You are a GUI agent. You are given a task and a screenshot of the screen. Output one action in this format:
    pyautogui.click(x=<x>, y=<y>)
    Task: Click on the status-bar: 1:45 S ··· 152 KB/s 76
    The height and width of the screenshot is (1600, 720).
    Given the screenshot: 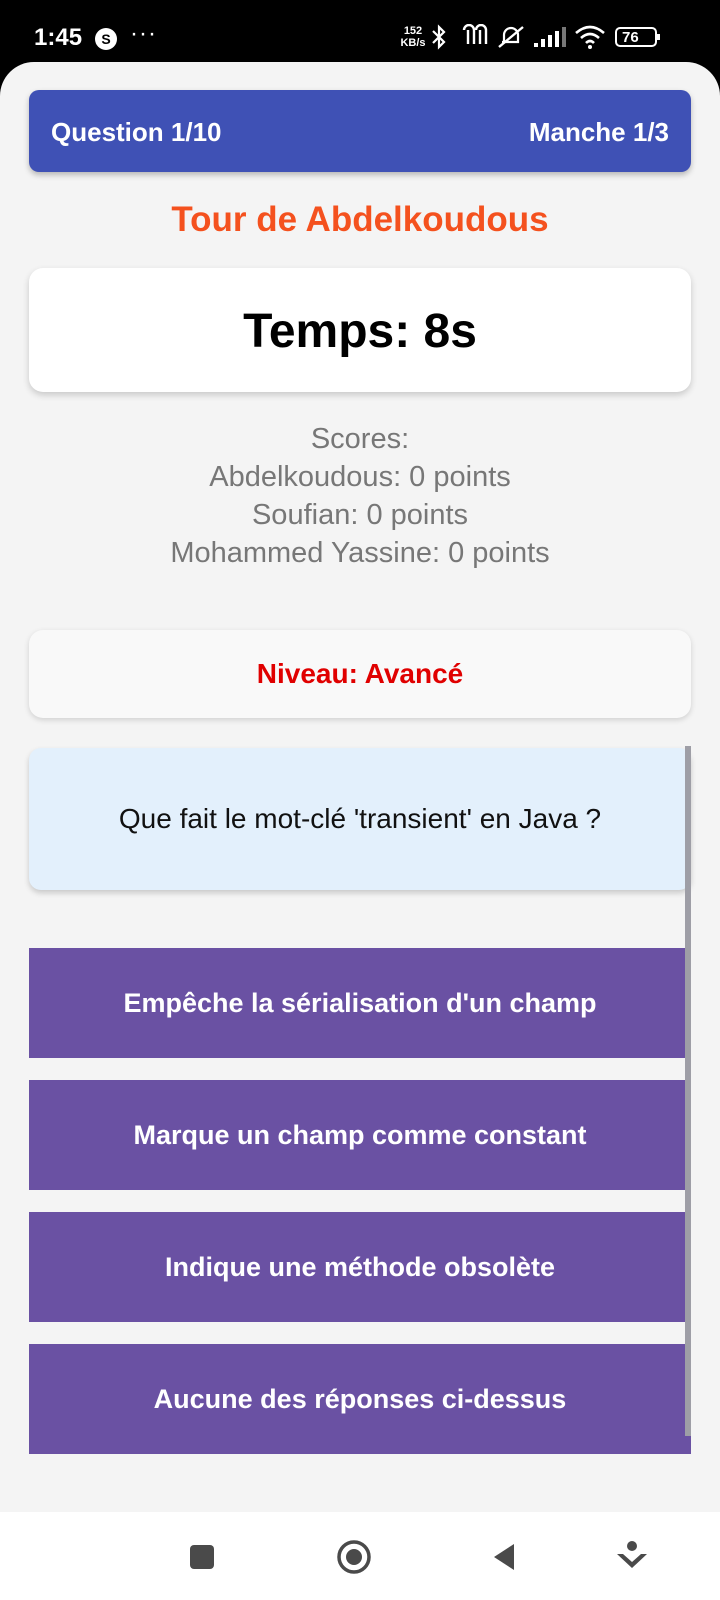 What is the action you would take?
    pyautogui.click(x=360, y=31)
    